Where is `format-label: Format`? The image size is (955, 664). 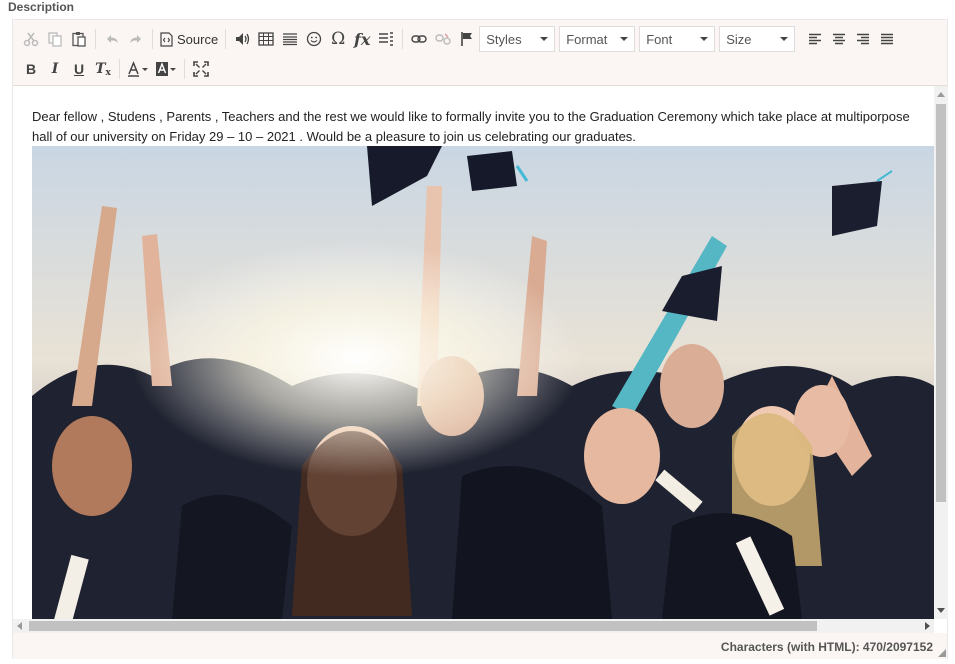
format-label: Format is located at coordinates (587, 39).